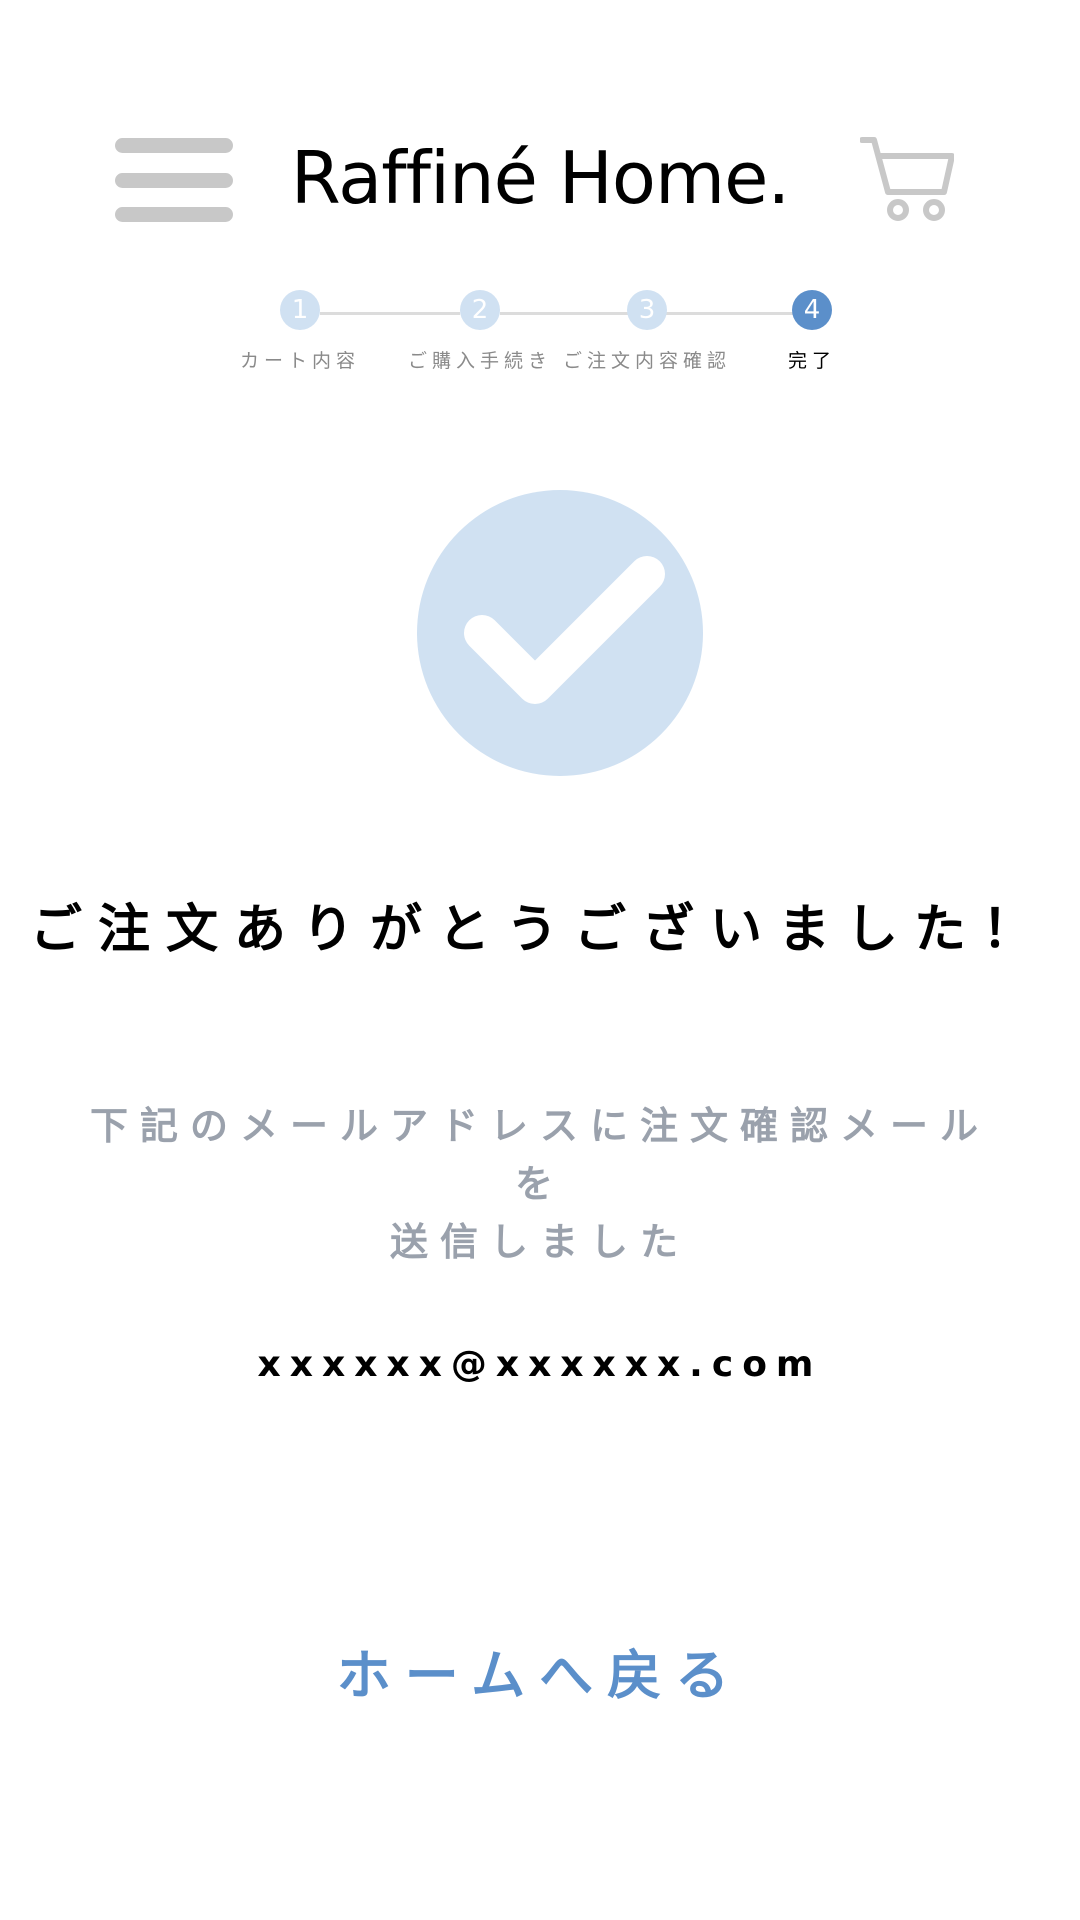  What do you see at coordinates (811, 361) in the screenshot?
I see `step-label: 完了` at bounding box center [811, 361].